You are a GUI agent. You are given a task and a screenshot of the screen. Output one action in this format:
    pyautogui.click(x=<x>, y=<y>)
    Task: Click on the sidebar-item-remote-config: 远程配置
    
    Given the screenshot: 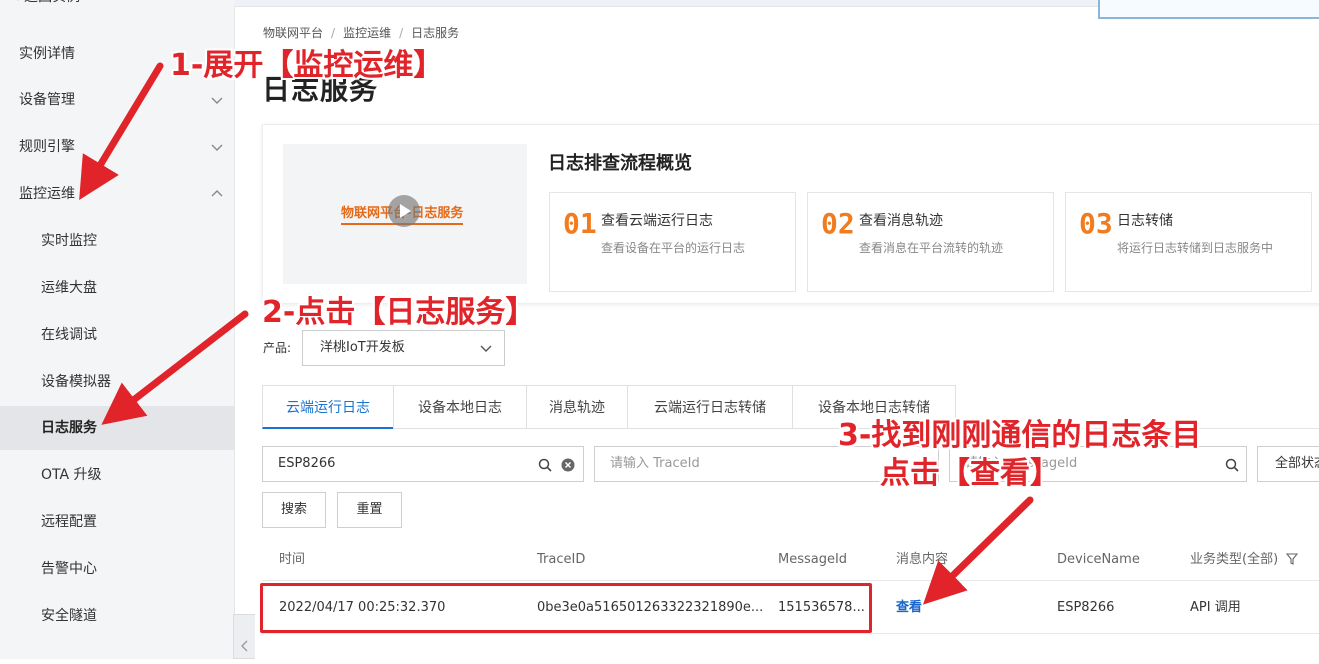 What is the action you would take?
    pyautogui.click(x=117, y=522)
    